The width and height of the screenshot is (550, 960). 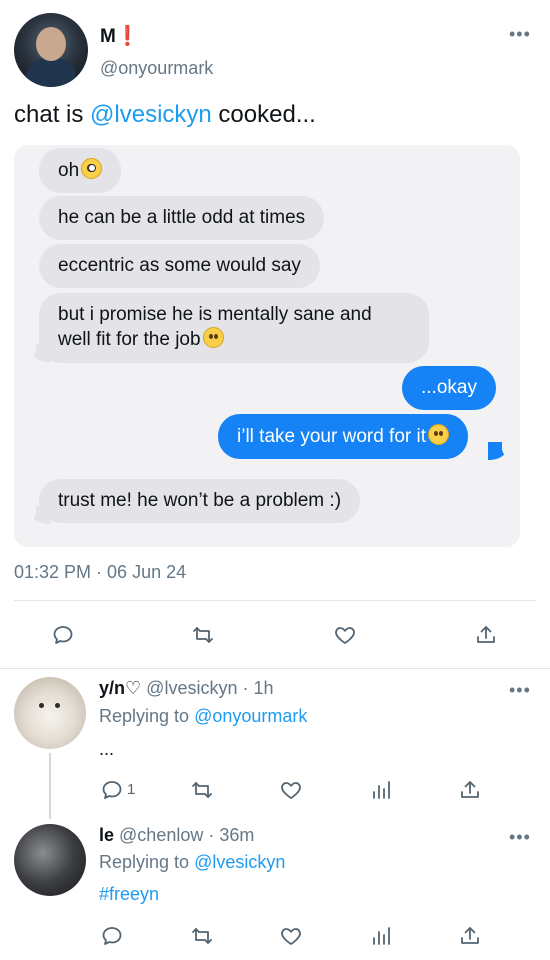 What do you see at coordinates (215, 314) in the screenshot?
I see `chat-message-line: but i promise he is mentally sane and` at bounding box center [215, 314].